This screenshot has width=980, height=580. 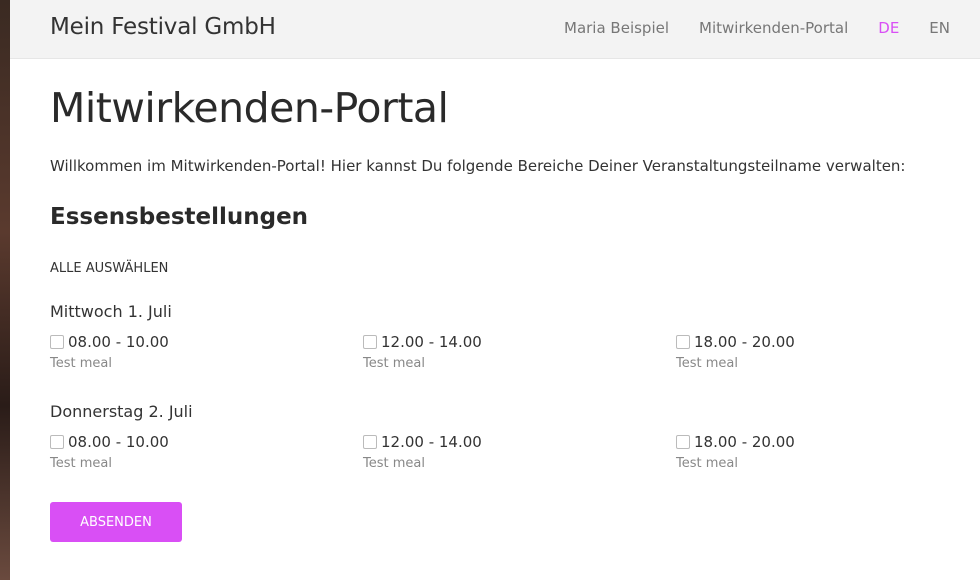 What do you see at coordinates (109, 268) in the screenshot?
I see `select-all-link: ALLE AUSWÄHLEN` at bounding box center [109, 268].